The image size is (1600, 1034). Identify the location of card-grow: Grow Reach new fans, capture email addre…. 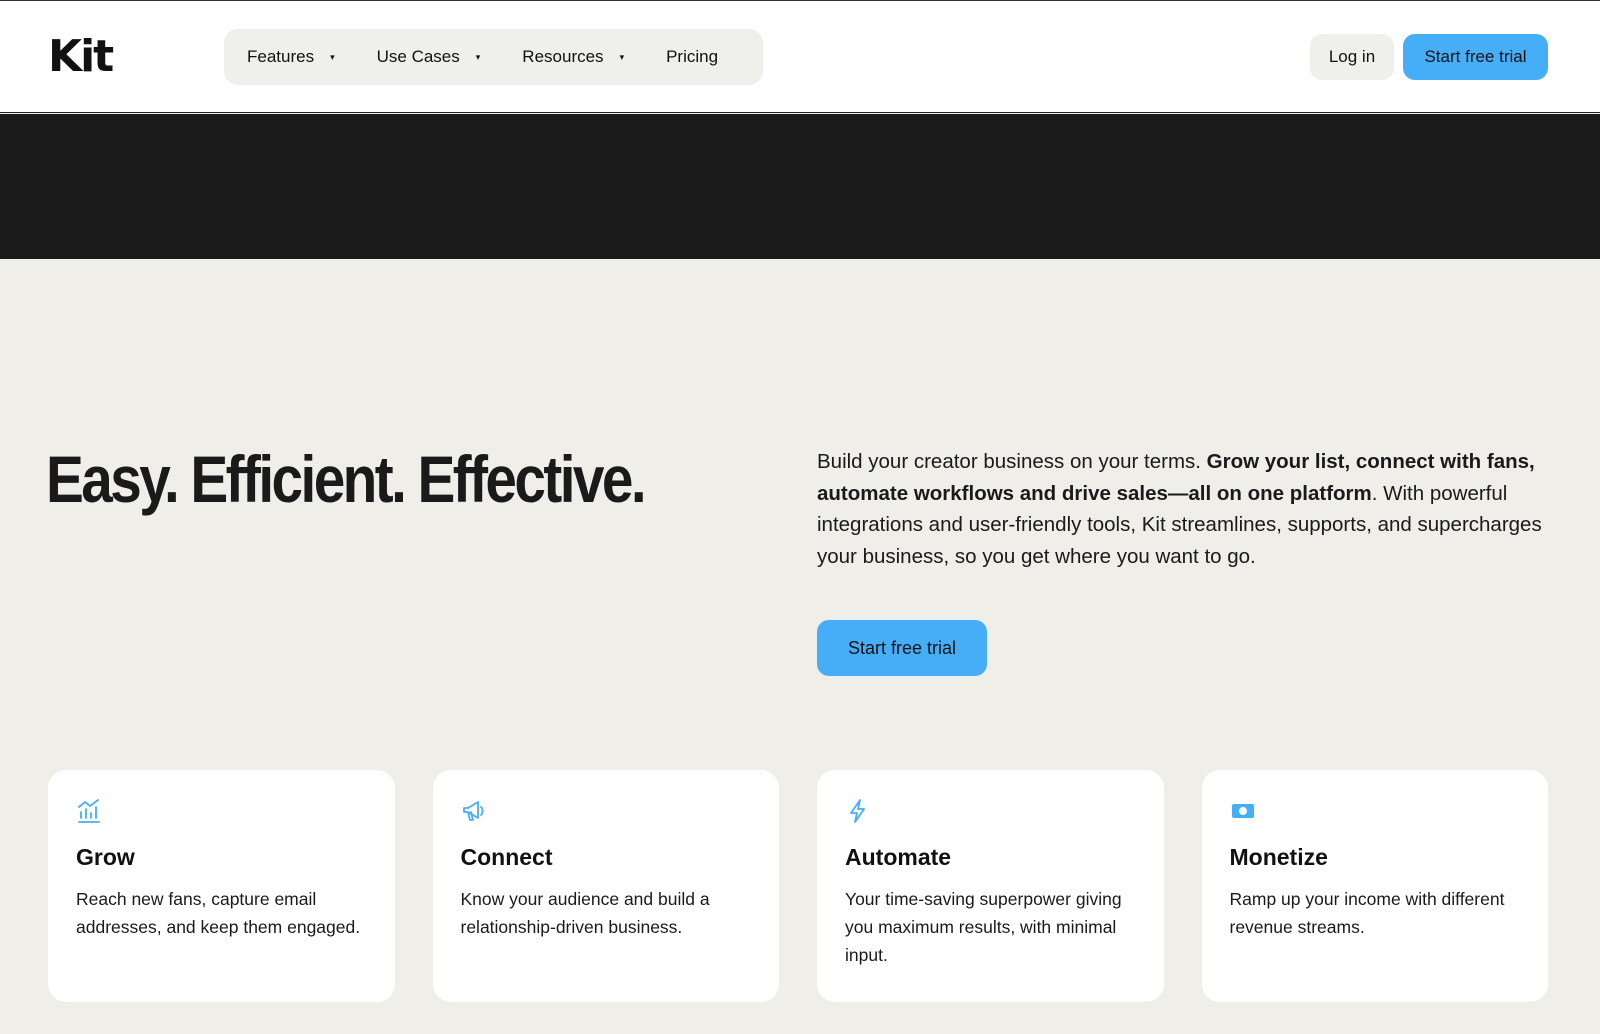
(221, 886).